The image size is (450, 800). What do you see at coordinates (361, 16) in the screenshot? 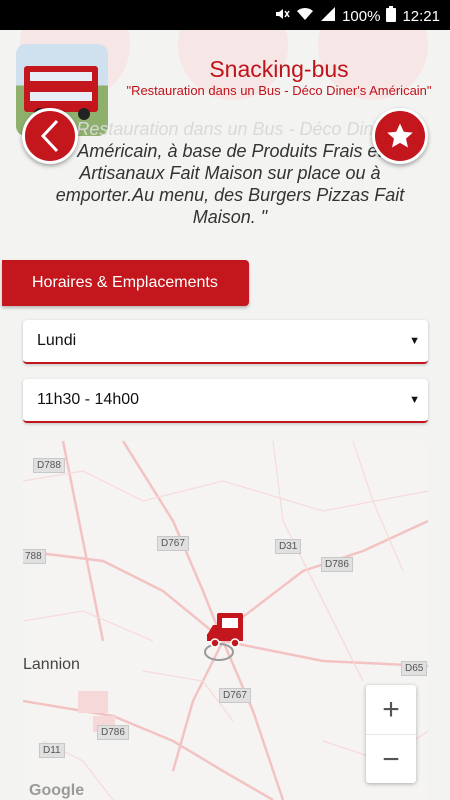
I see `battery-level: 100%` at bounding box center [361, 16].